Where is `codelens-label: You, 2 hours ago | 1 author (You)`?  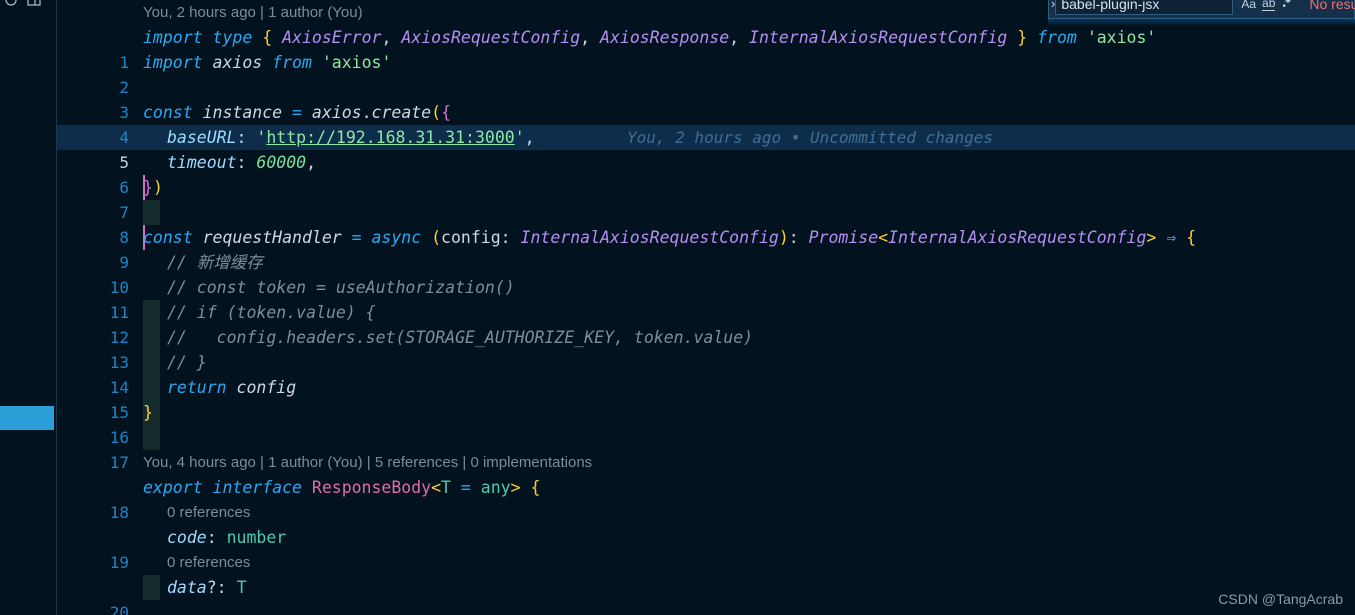 codelens-label: You, 2 hours ago | 1 author (You) is located at coordinates (253, 12).